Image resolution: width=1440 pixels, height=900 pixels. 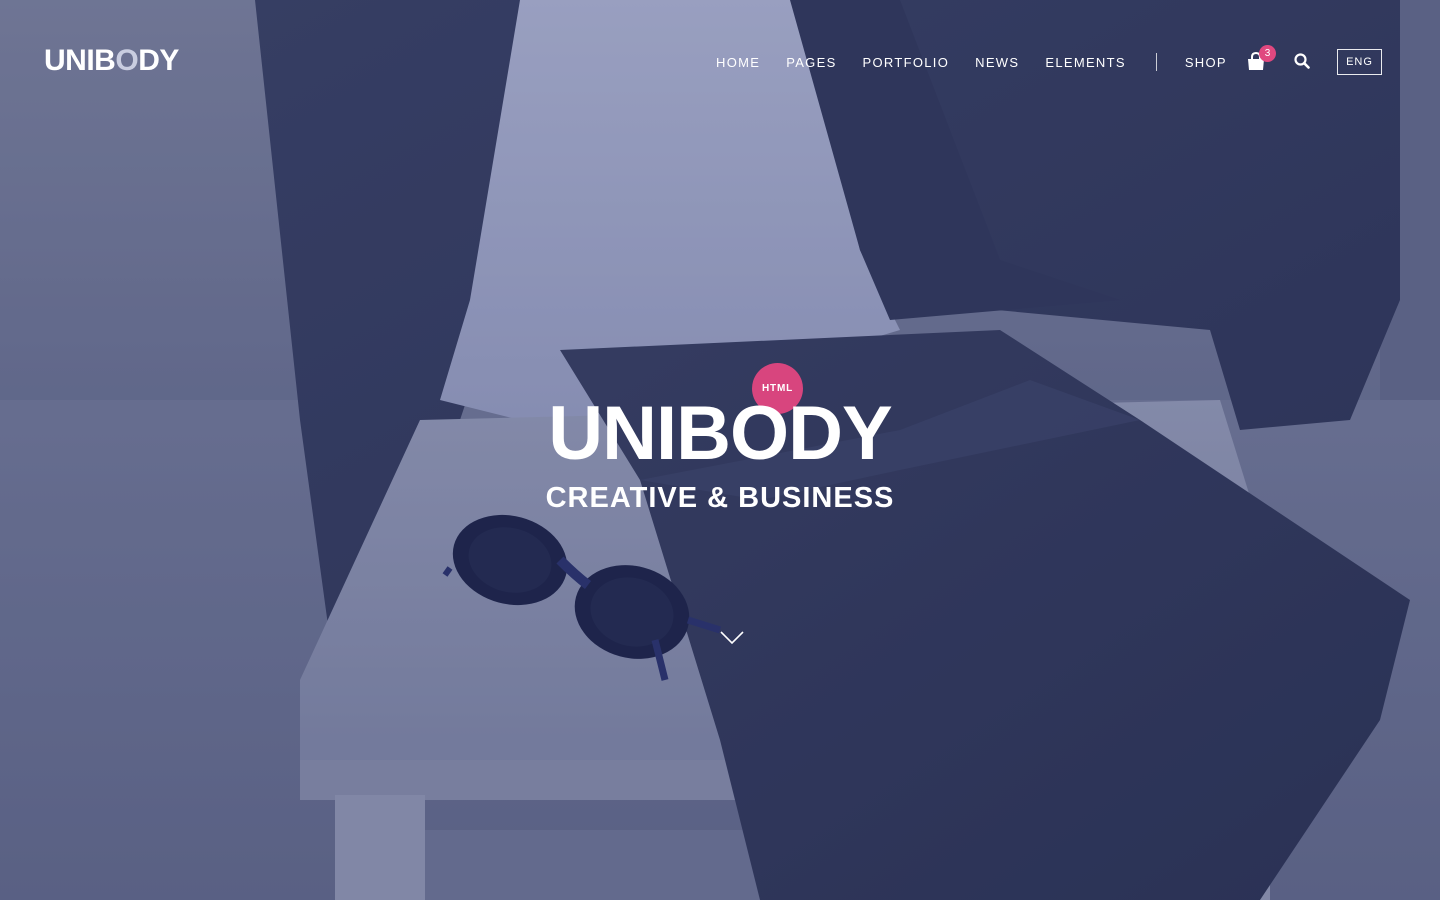 What do you see at coordinates (80, 60) in the screenshot?
I see `logo-text-start: UNIB` at bounding box center [80, 60].